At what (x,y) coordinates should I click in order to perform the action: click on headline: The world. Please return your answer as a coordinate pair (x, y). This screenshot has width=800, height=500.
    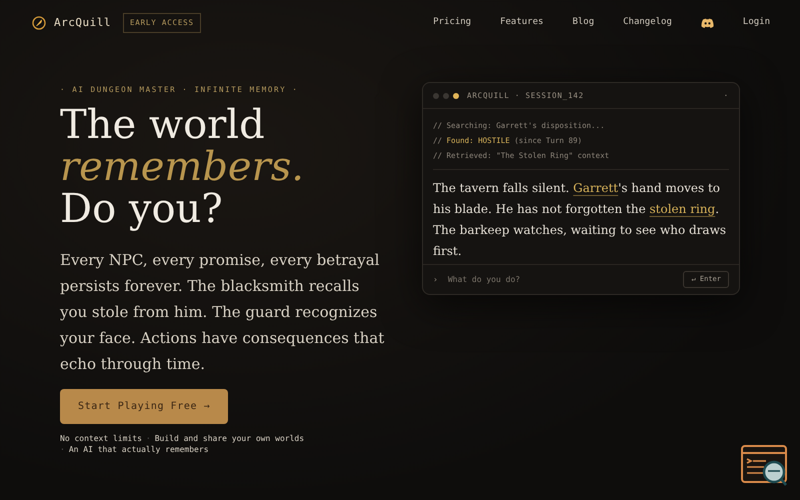
    Looking at the image, I should click on (163, 125).